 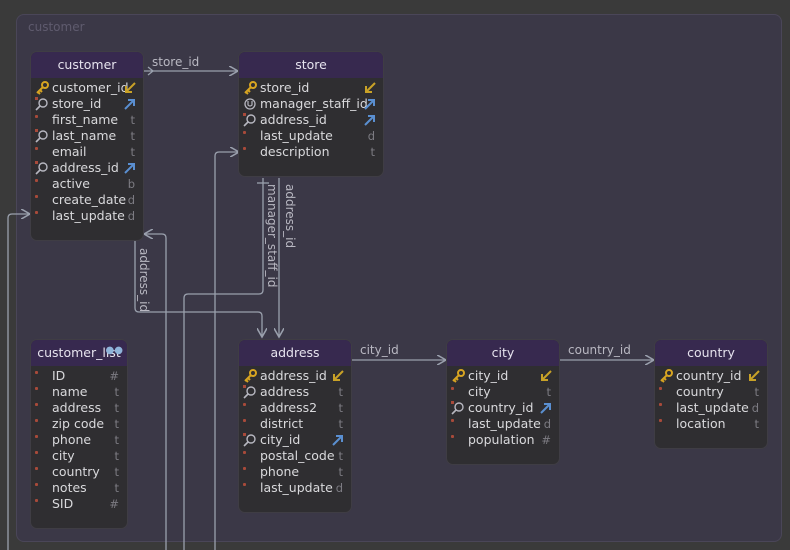 I want to click on column-row: description t, so click(x=311, y=152).